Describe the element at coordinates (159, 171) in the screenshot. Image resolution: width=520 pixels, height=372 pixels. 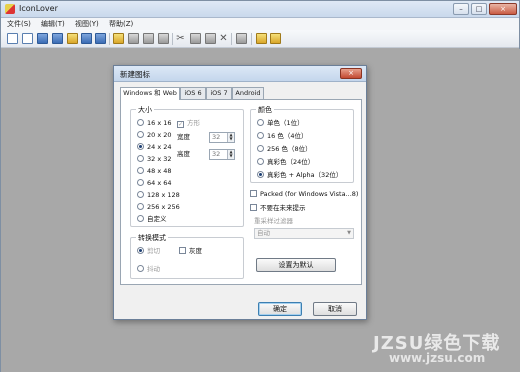
I see `size-option-label: 48 x 48` at that location.